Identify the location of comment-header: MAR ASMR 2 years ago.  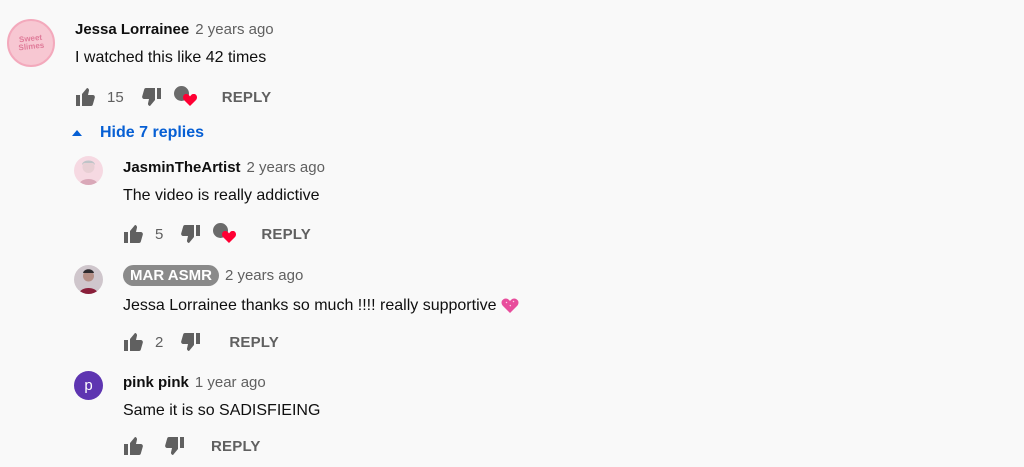
(213, 275).